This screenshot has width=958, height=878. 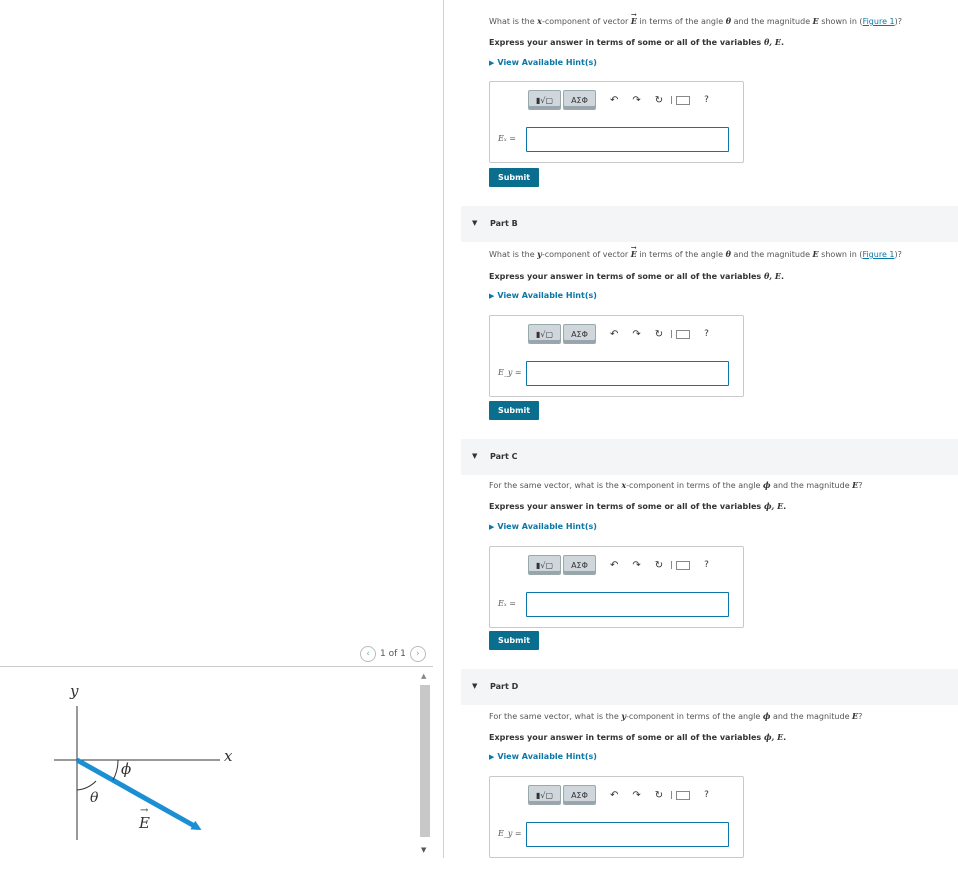 I want to click on pane-divider, so click(x=216, y=666).